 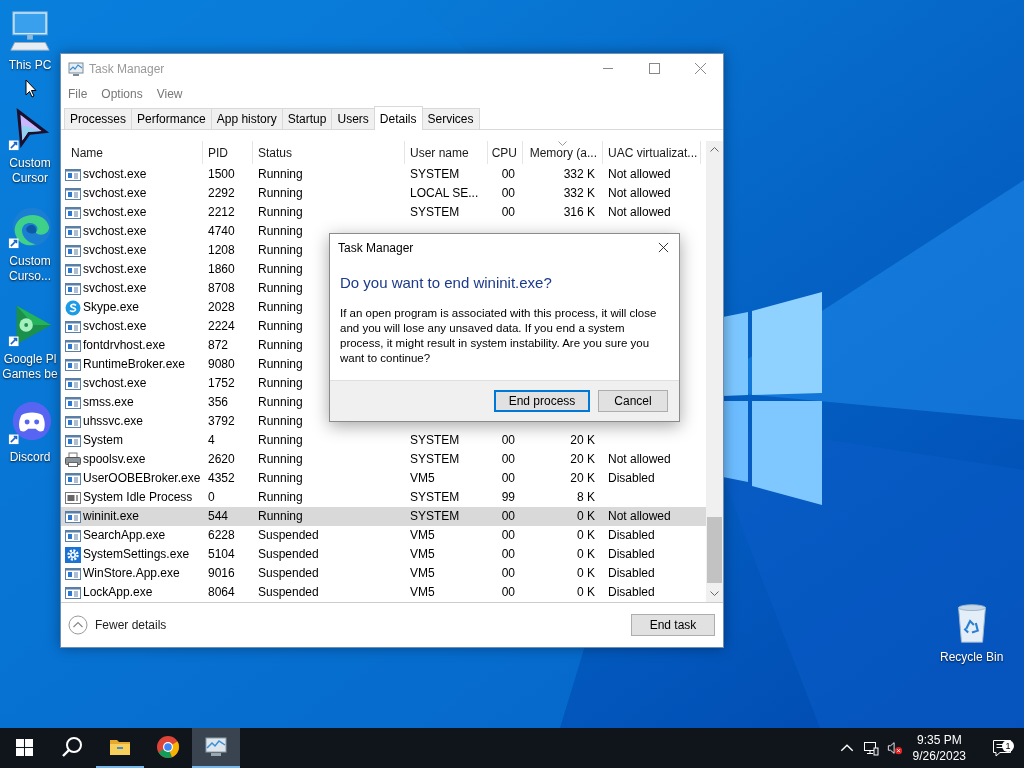 I want to click on process-name: System Idle Process, so click(x=138, y=497).